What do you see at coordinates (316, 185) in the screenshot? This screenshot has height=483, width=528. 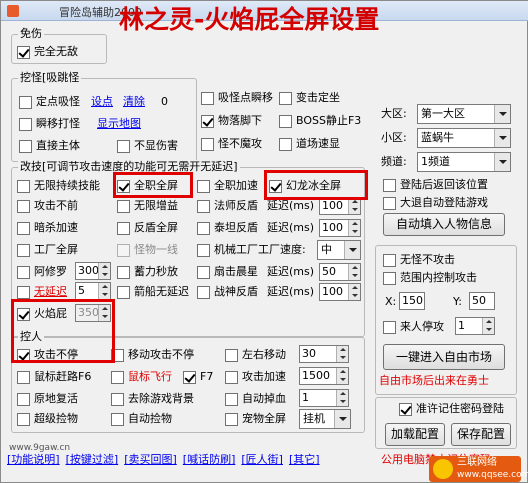 I see `highlight-dragon-ice-full` at bounding box center [316, 185].